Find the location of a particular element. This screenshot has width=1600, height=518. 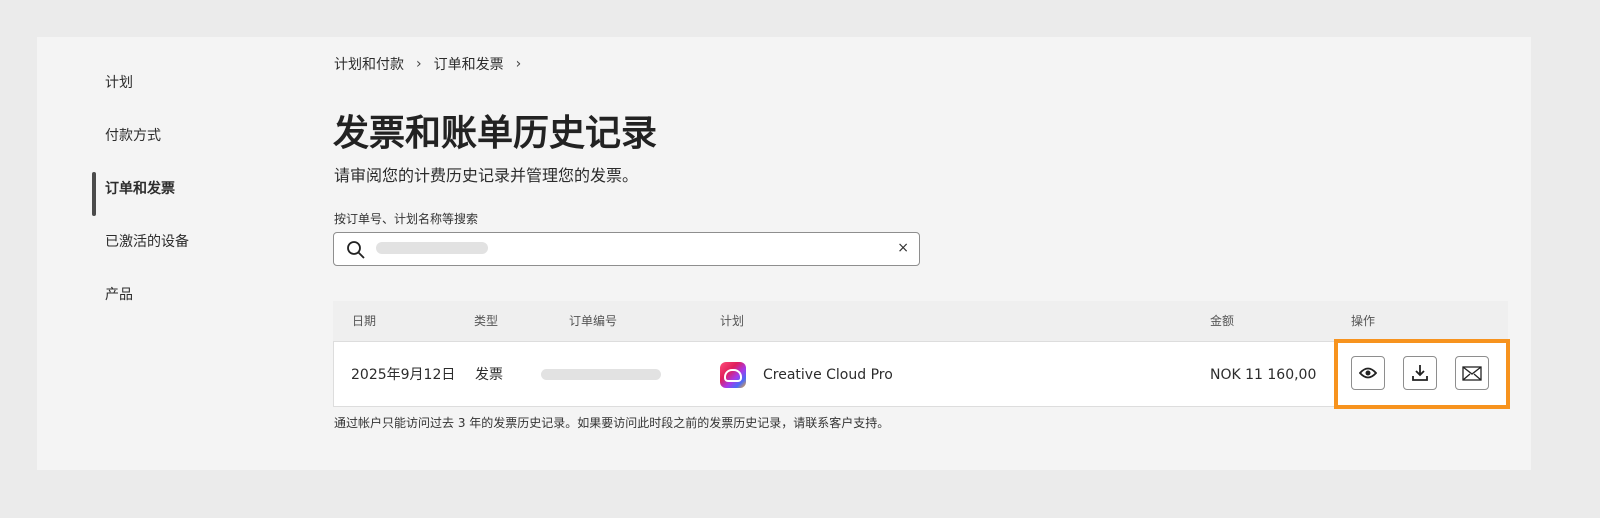

eye-icon is located at coordinates (1368, 373).